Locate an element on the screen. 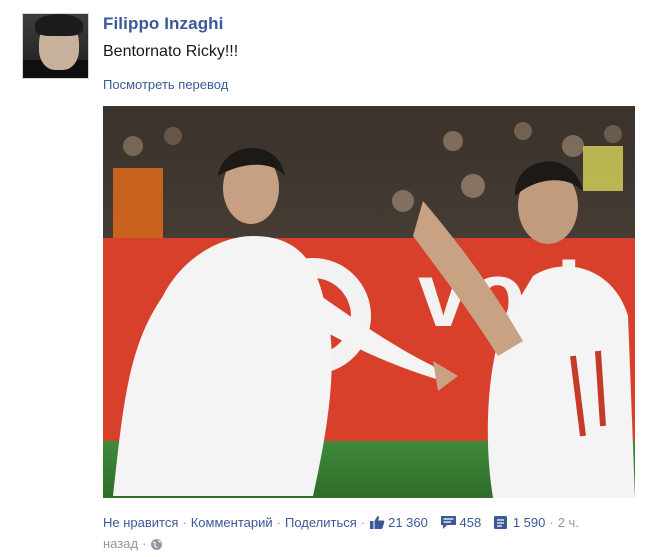  unlike-link: Не нравится is located at coordinates (140, 522).